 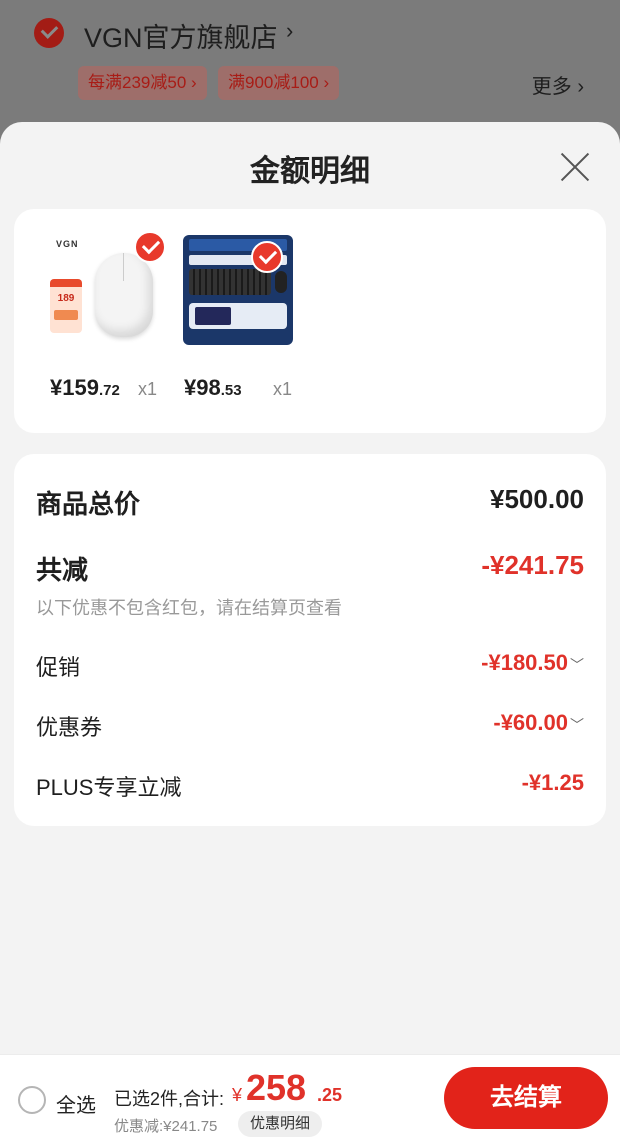 I want to click on promo-tag: 满900减100 ›, so click(x=279, y=83).